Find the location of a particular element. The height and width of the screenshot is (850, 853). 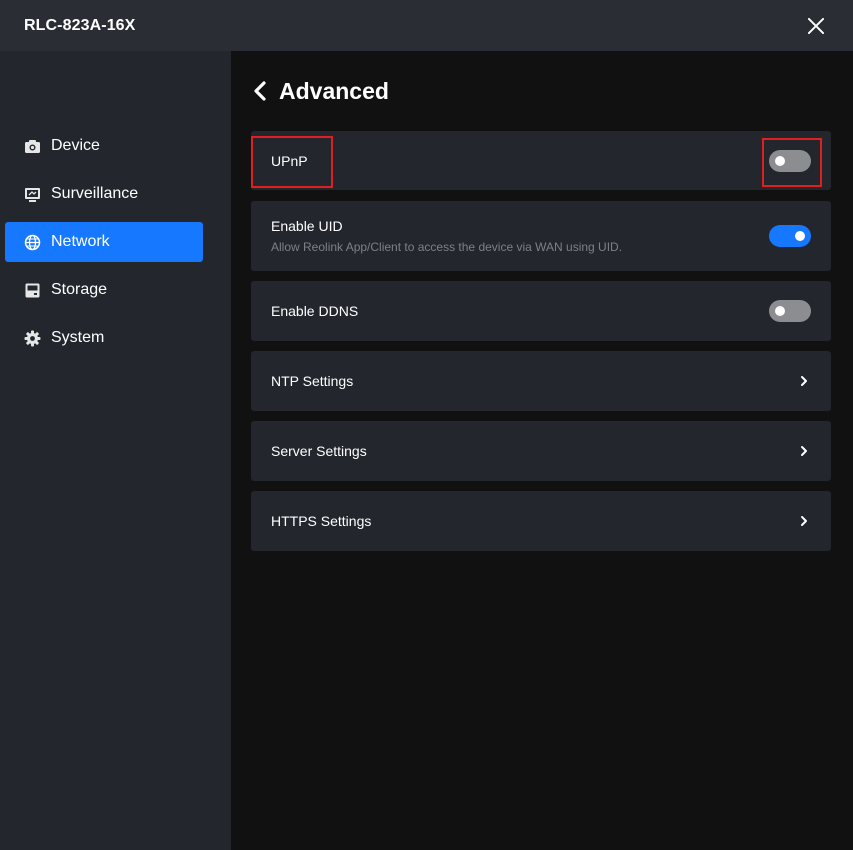

ddns-toggle is located at coordinates (790, 311).